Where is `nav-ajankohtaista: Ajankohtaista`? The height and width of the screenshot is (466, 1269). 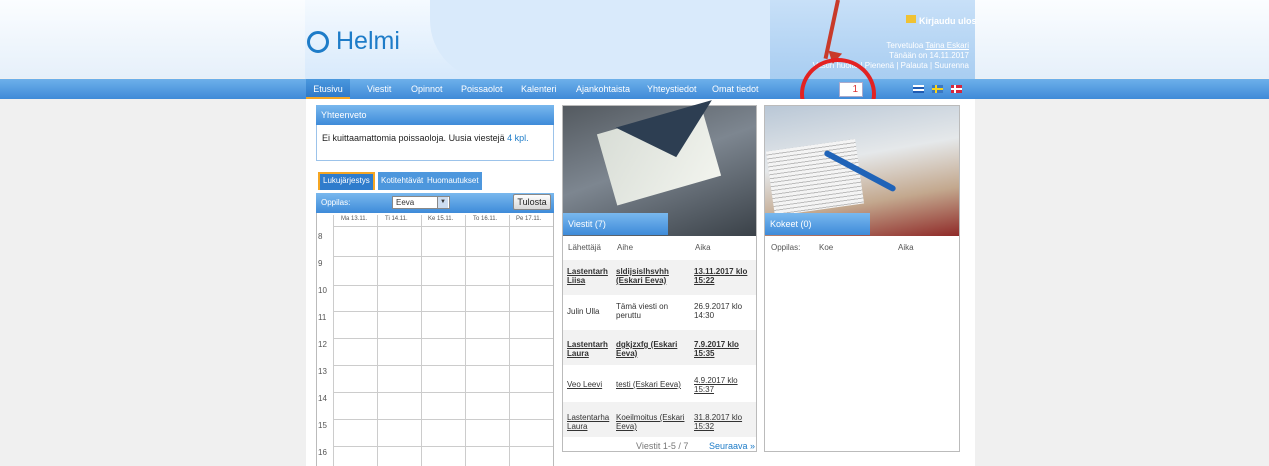 nav-ajankohtaista: Ajankohtaista is located at coordinates (603, 89).